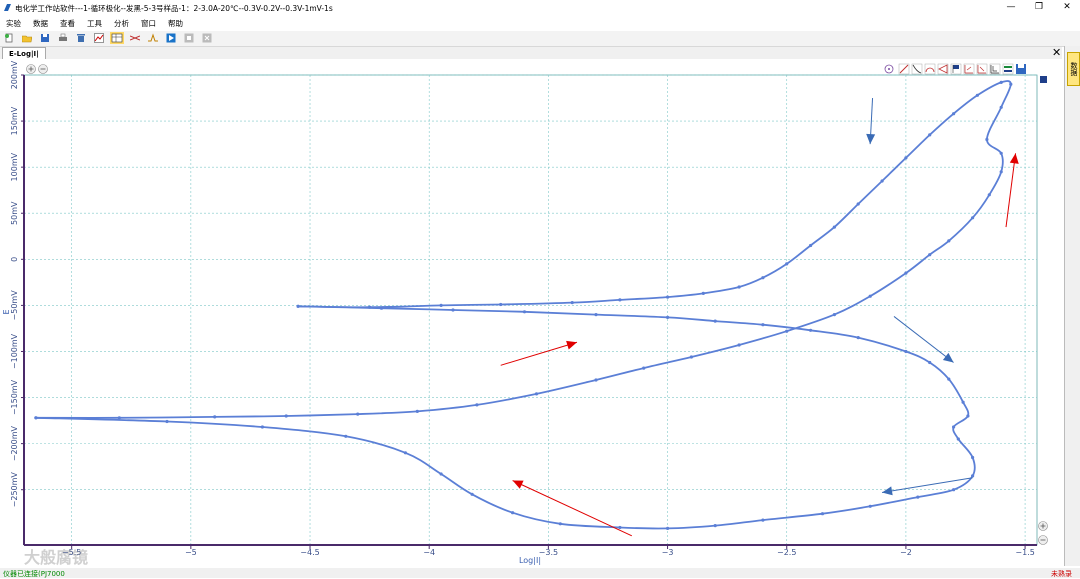 This screenshot has height=579, width=1080. I want to click on y-tick-label: −50mV, so click(14, 305).